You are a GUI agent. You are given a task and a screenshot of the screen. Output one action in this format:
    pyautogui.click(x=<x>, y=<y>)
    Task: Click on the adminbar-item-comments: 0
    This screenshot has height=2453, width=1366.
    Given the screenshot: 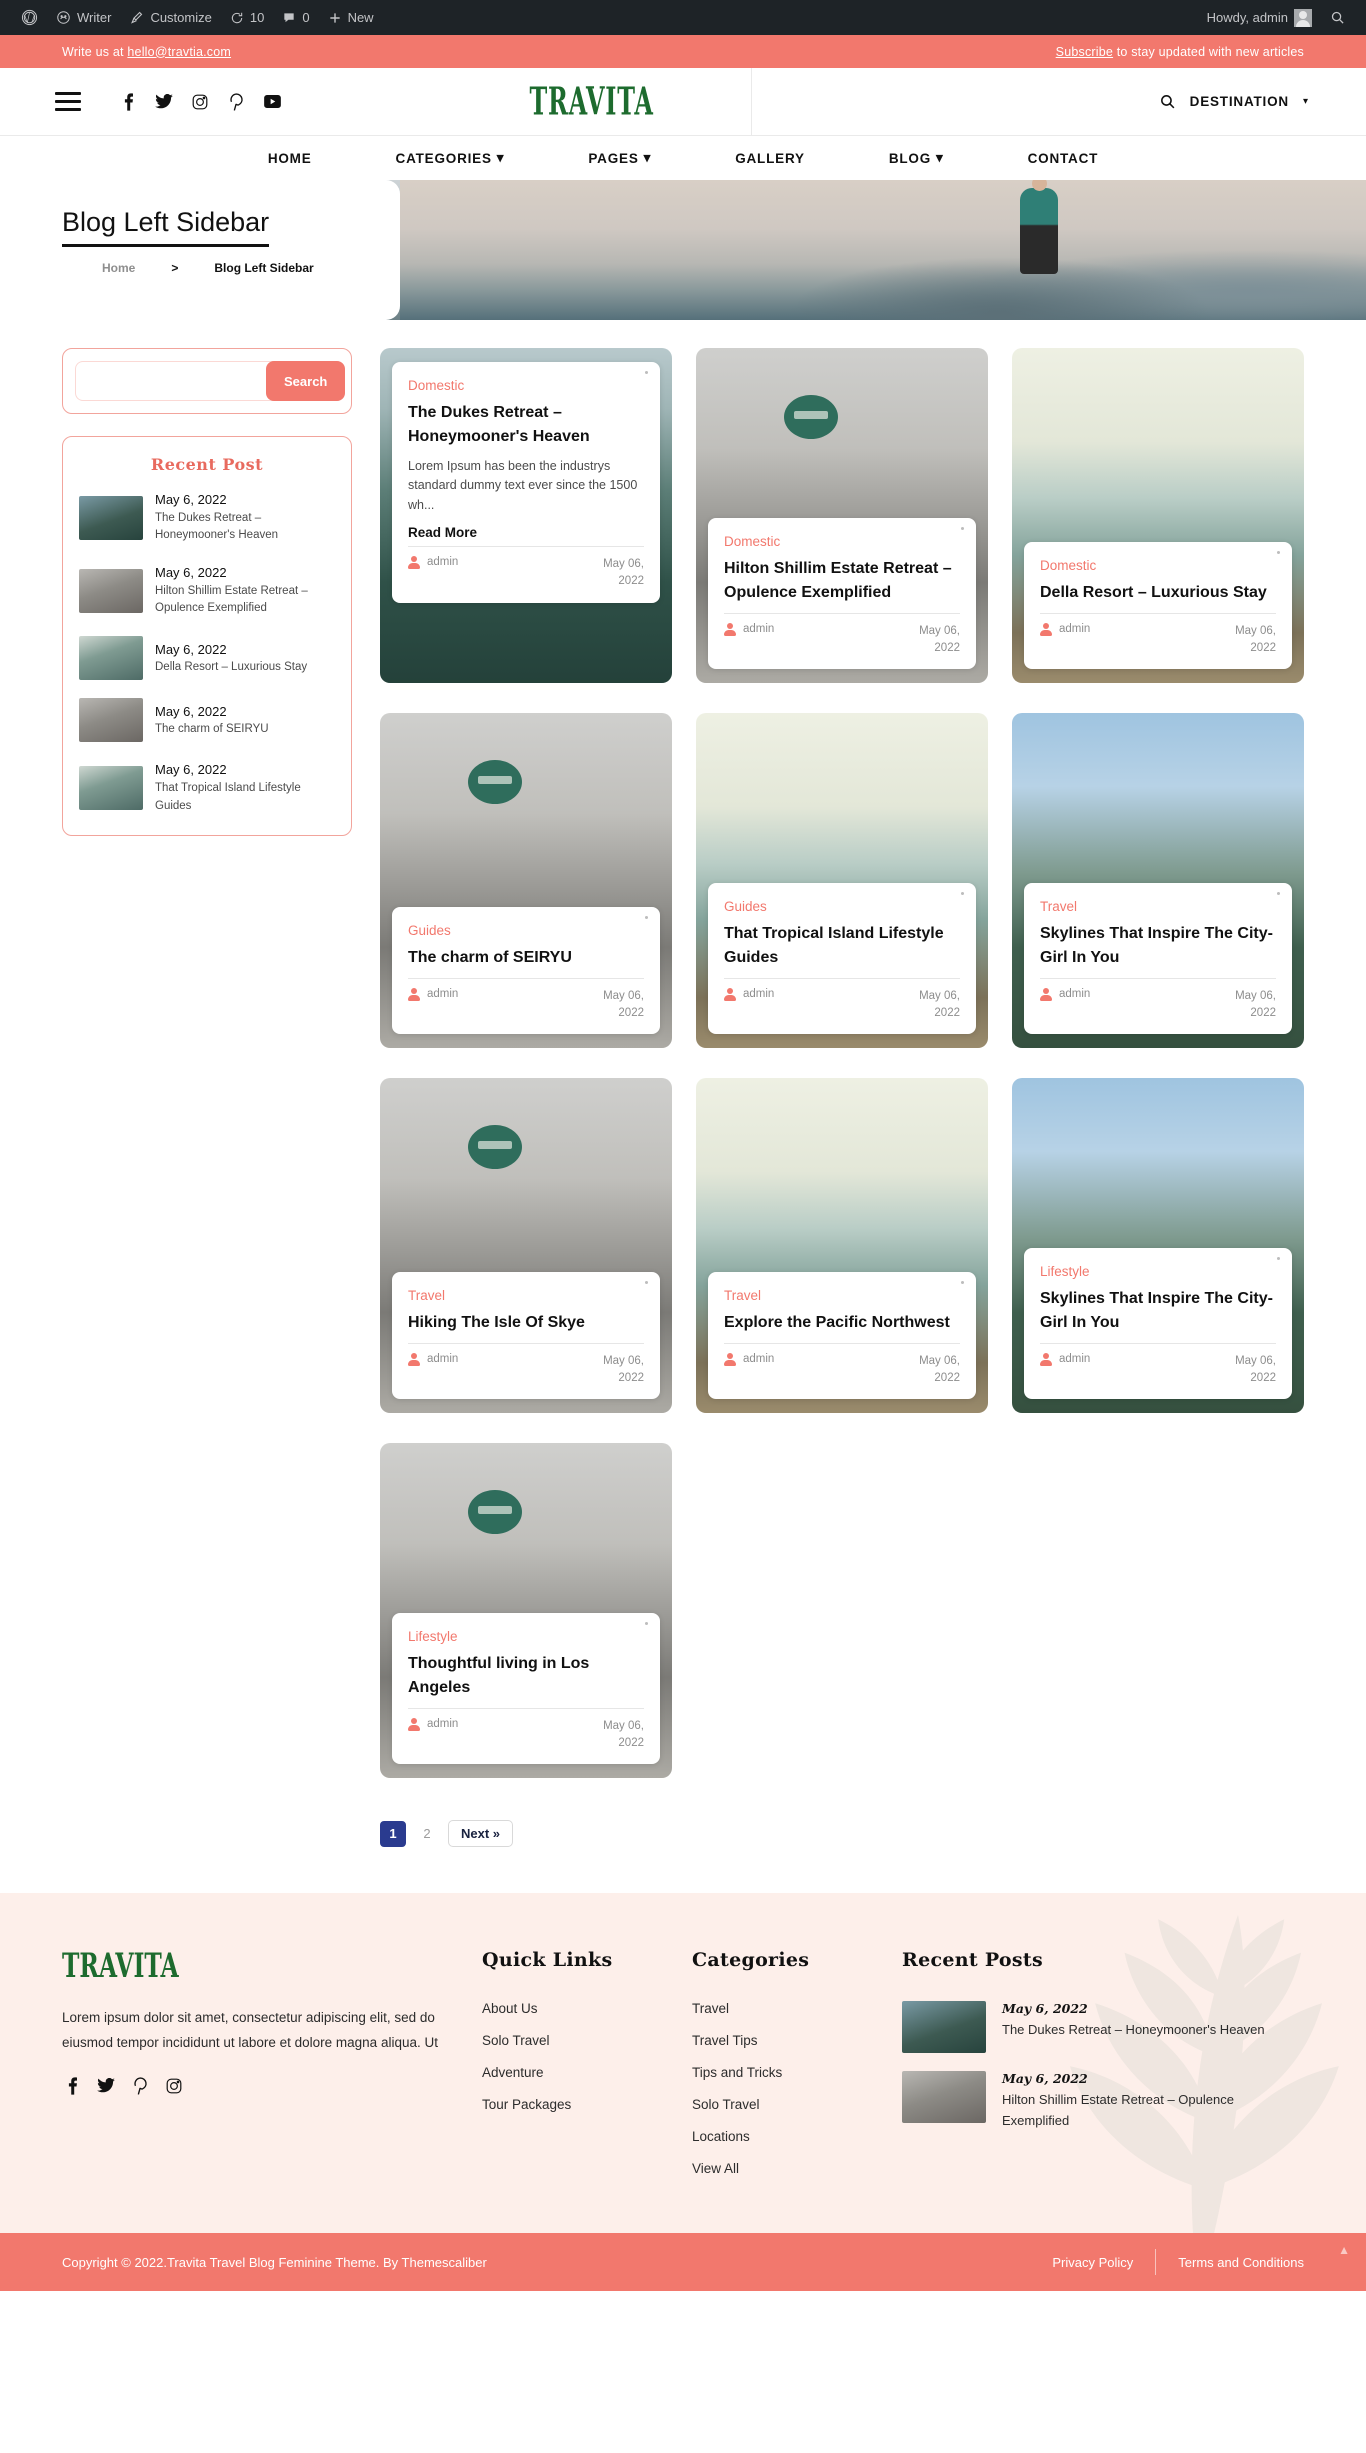 What is the action you would take?
    pyautogui.click(x=295, y=17)
    